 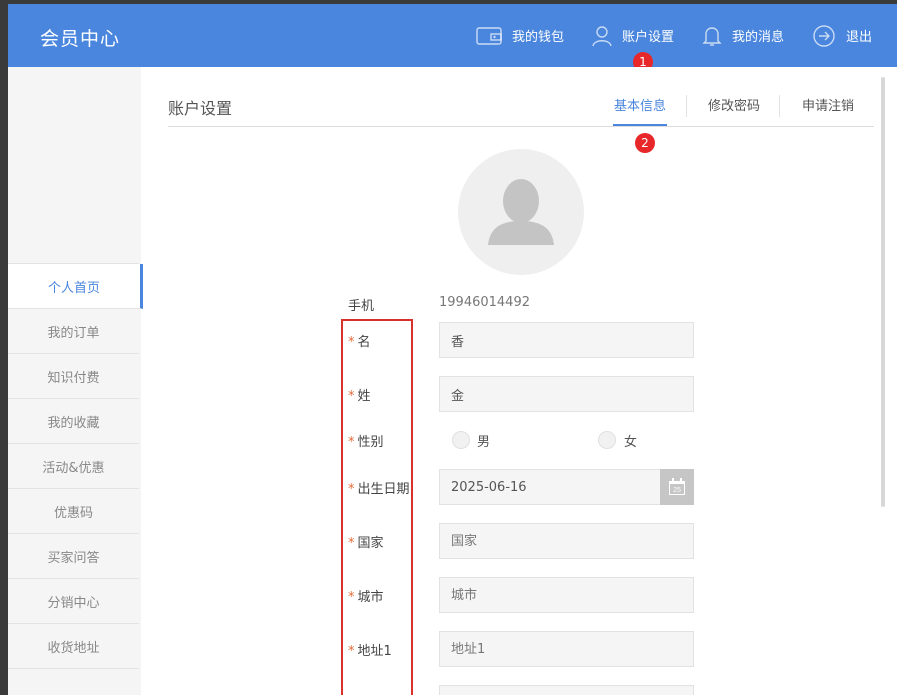 I want to click on brand-title: 会员中心, so click(x=80, y=39).